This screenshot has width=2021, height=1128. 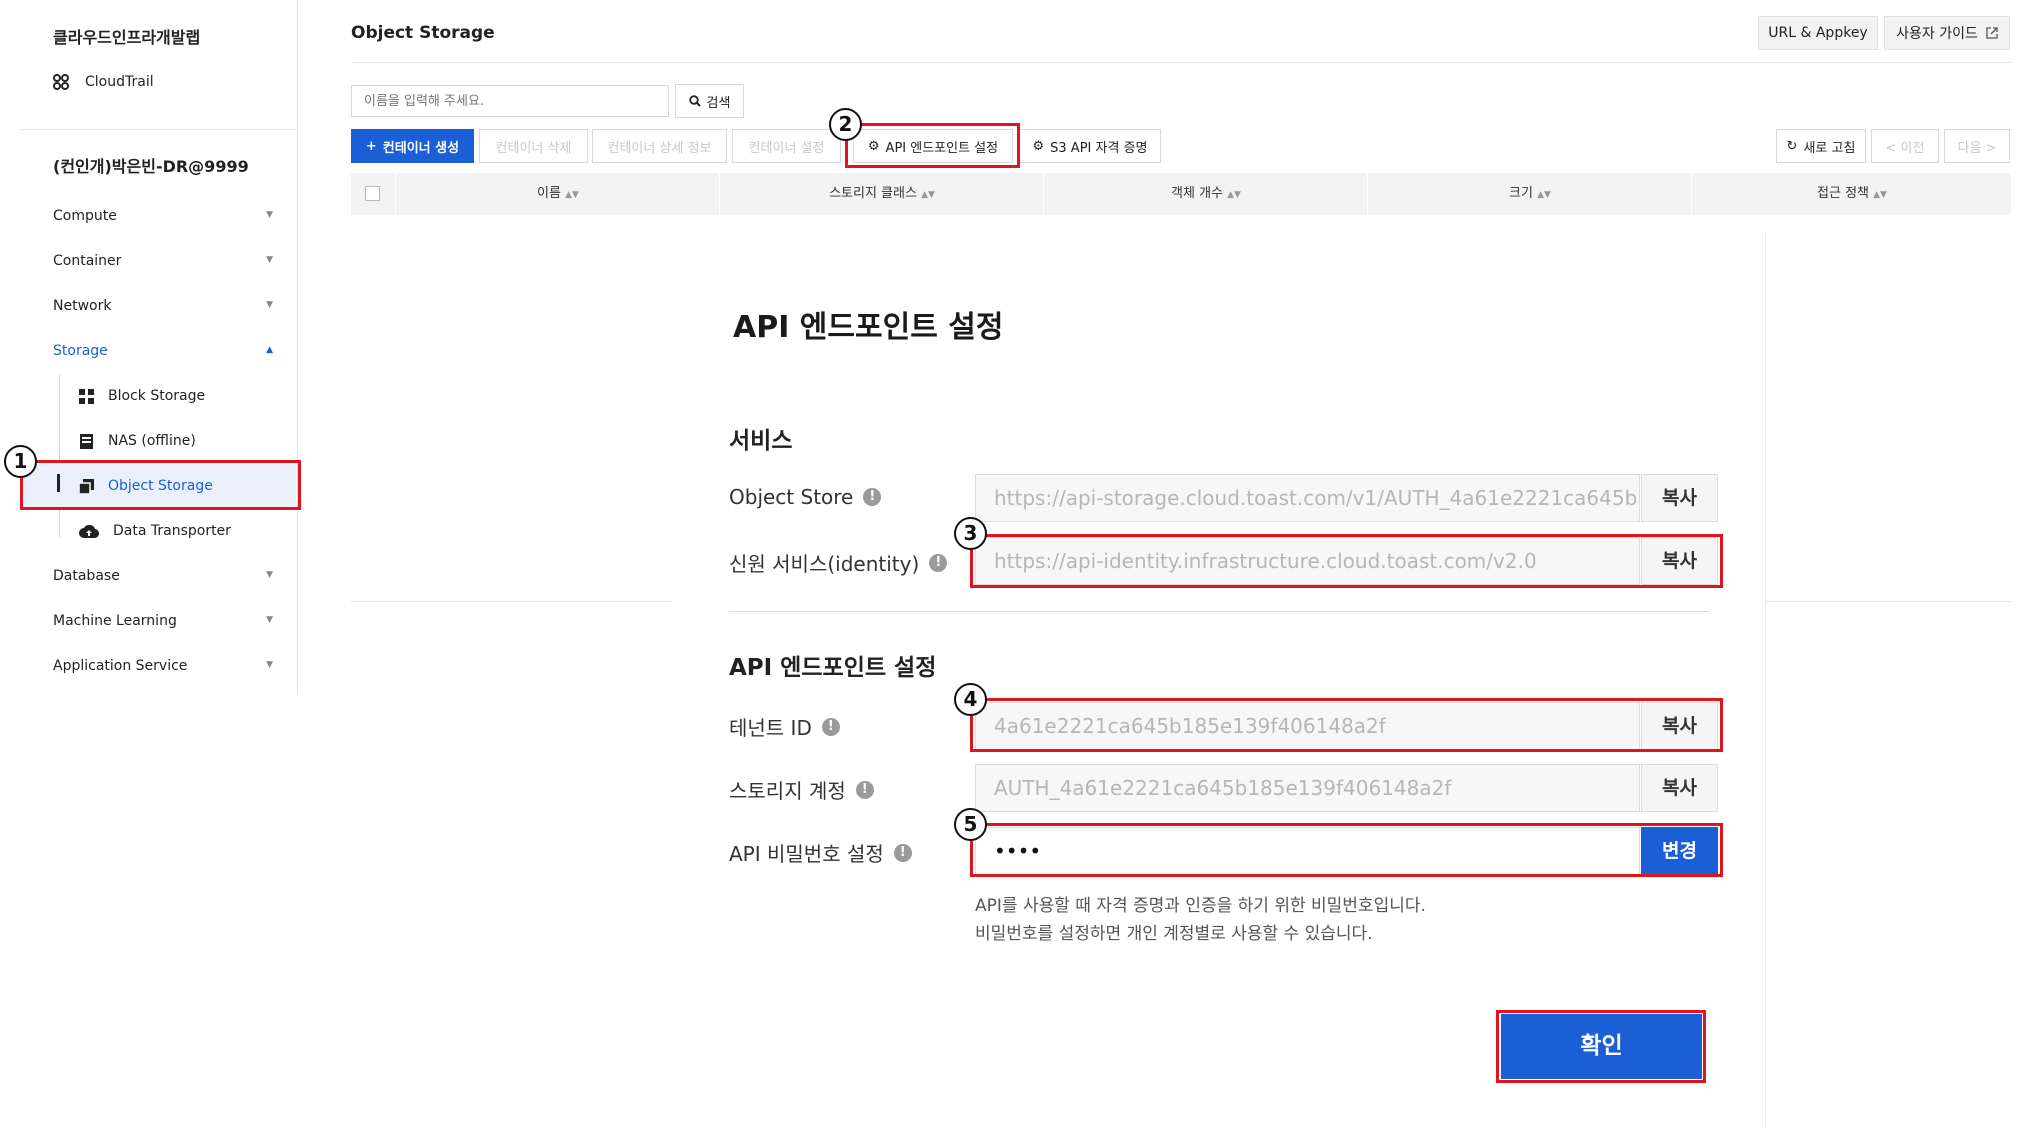 What do you see at coordinates (86, 576) in the screenshot?
I see `sidebar-item-label: Database` at bounding box center [86, 576].